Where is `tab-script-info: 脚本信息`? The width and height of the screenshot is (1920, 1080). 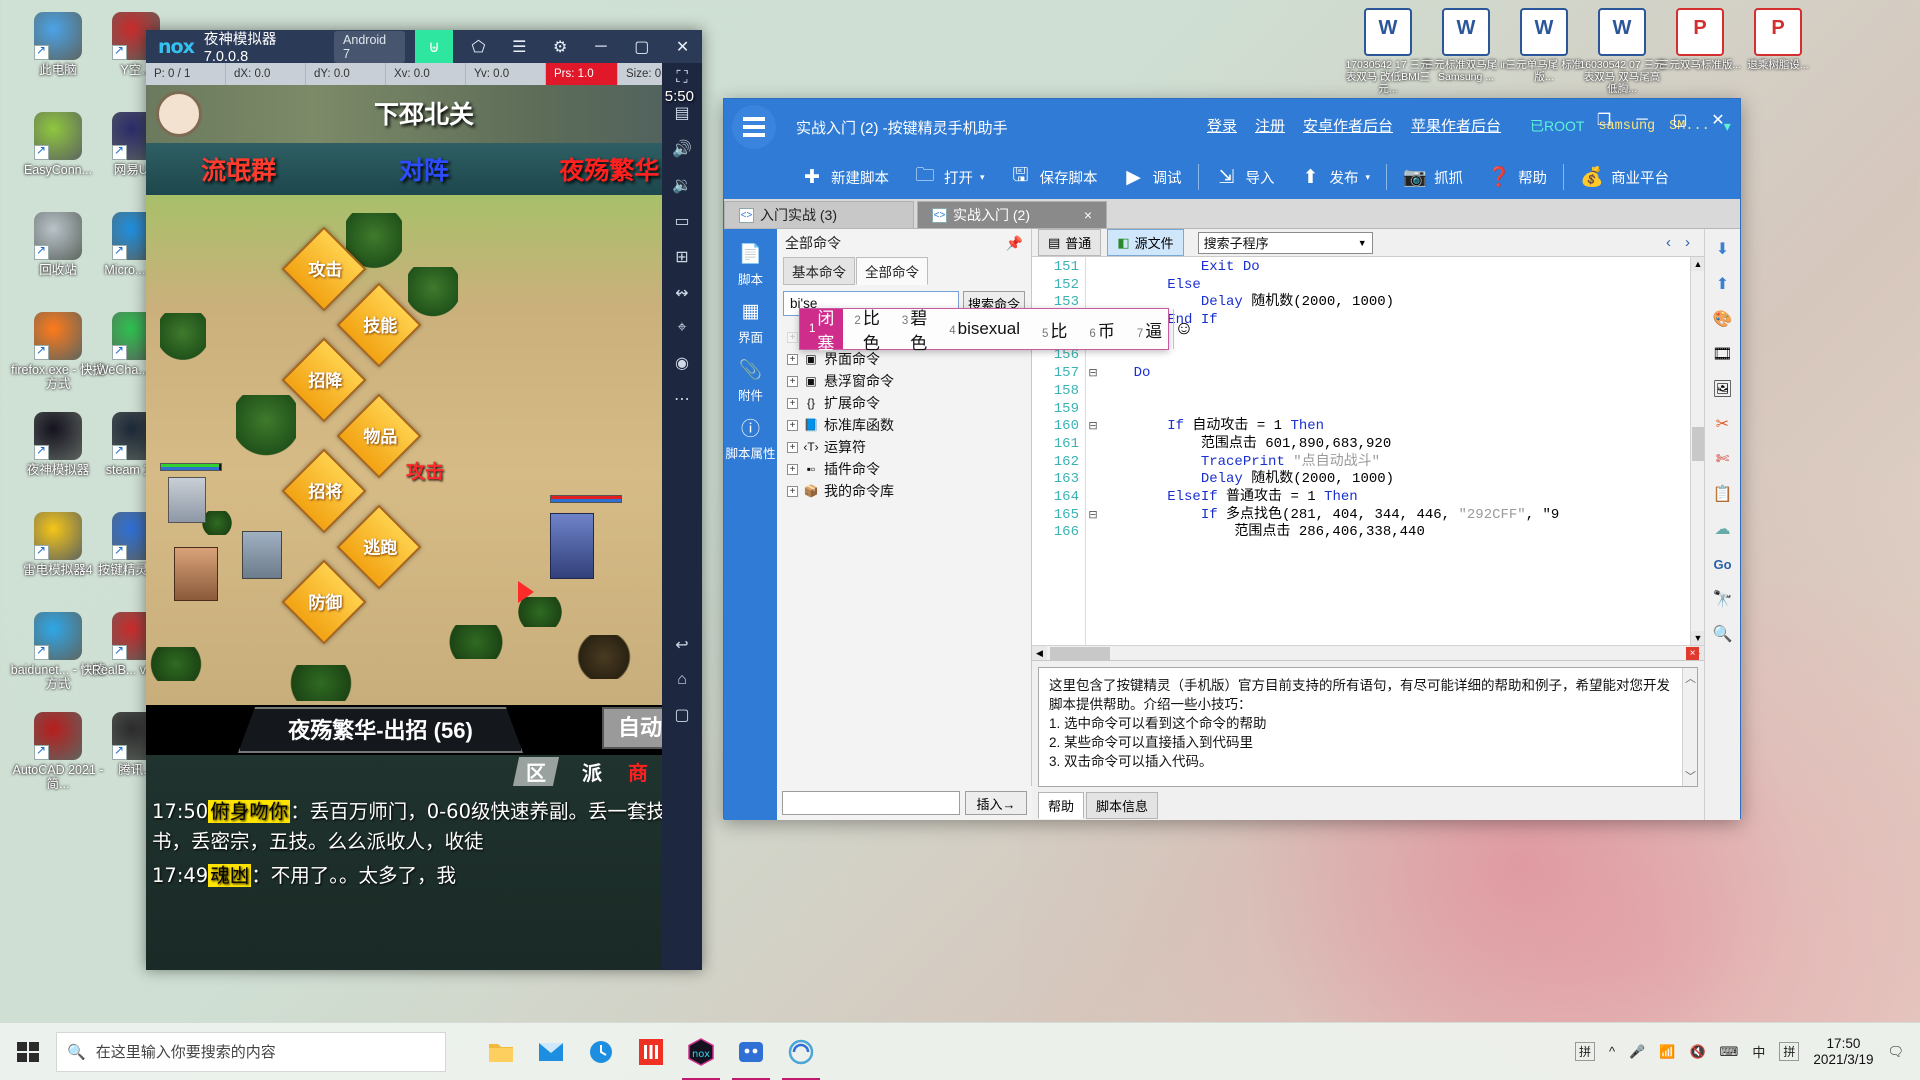 tab-script-info: 脚本信息 is located at coordinates (1122, 805).